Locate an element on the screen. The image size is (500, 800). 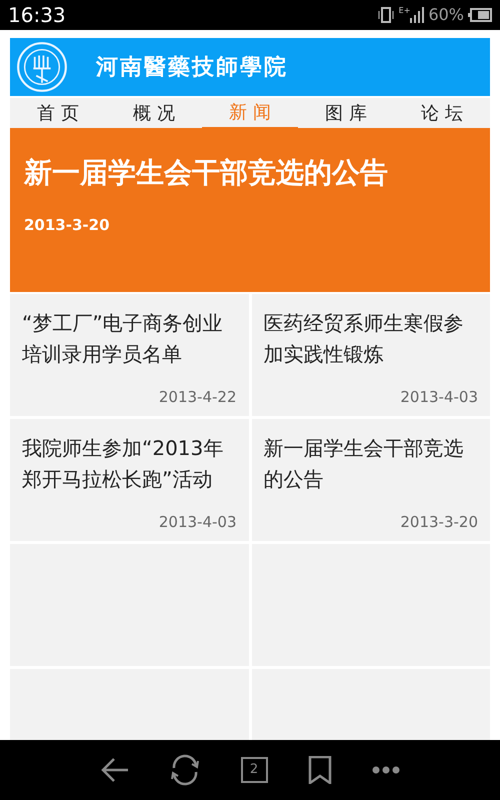
network-type: E+ is located at coordinates (404, 11).